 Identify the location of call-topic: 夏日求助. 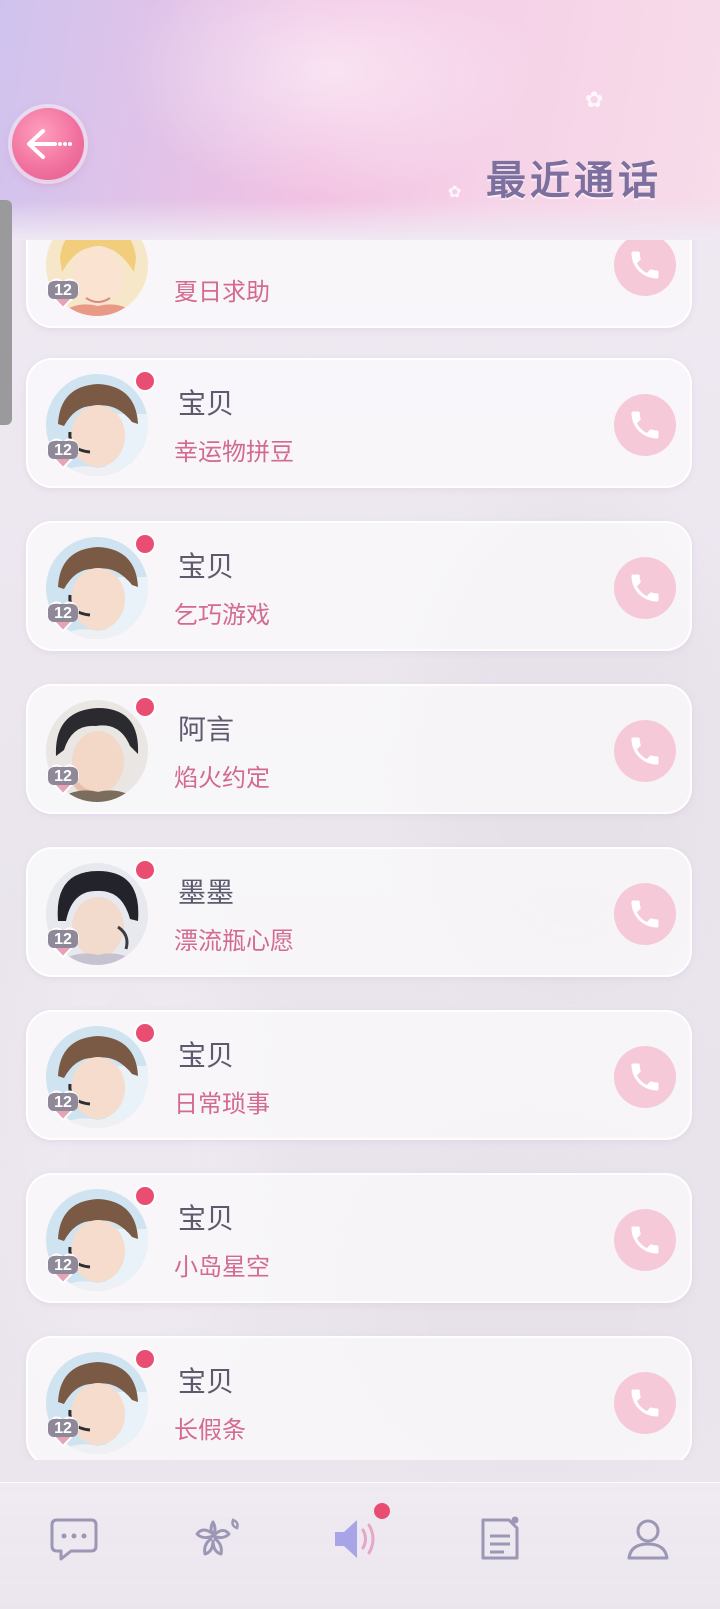
(222, 292).